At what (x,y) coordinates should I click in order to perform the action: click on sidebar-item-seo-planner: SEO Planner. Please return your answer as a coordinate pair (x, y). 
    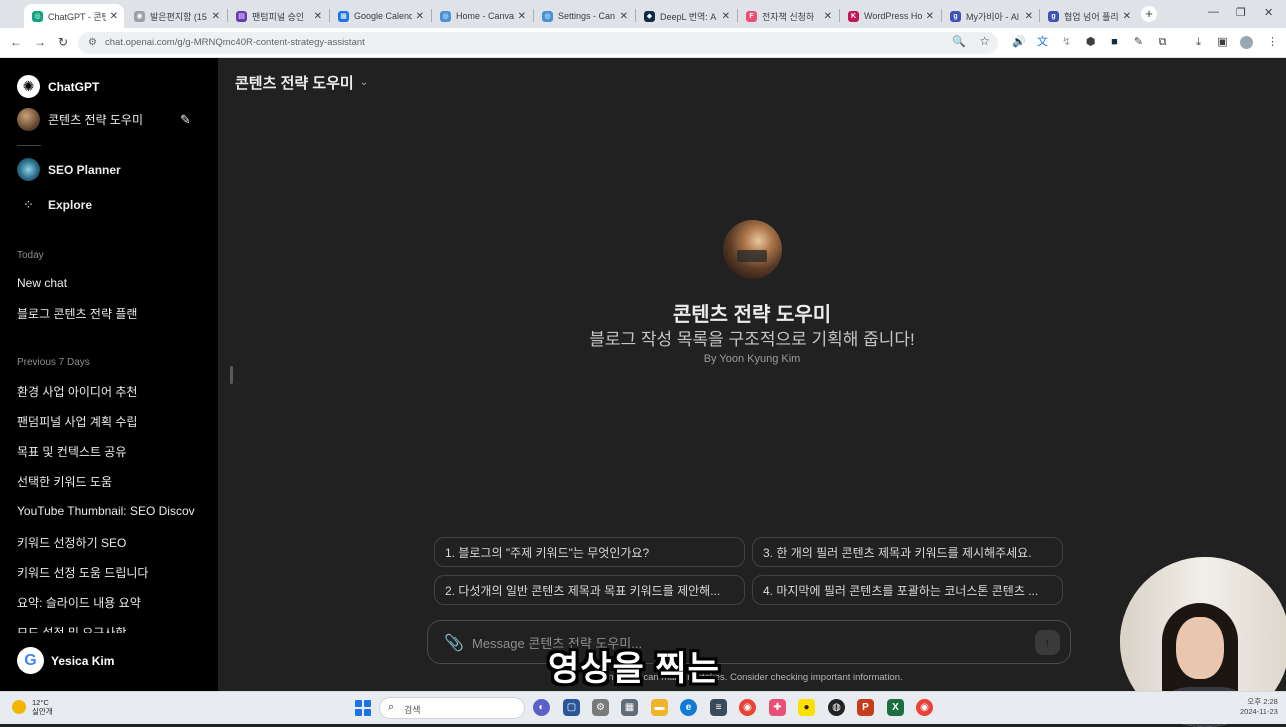
    Looking at the image, I should click on (69, 169).